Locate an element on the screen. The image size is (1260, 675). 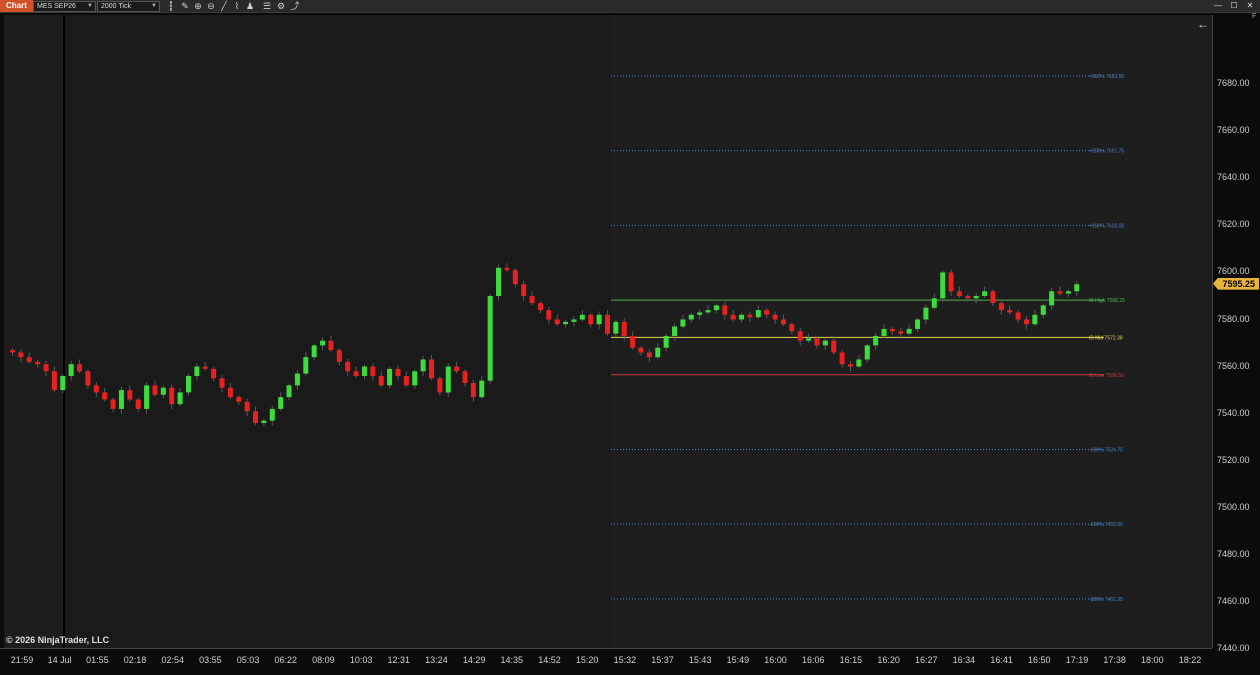
y-tick-label: 7540.00 is located at coordinates (1233, 412).